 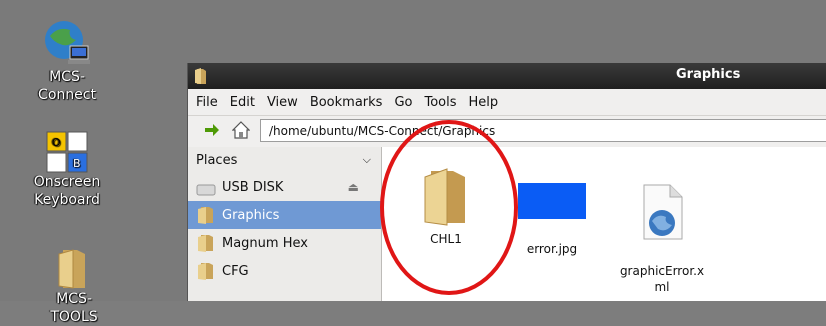 I want to click on file-name: graphicError.x ml, so click(x=662, y=279).